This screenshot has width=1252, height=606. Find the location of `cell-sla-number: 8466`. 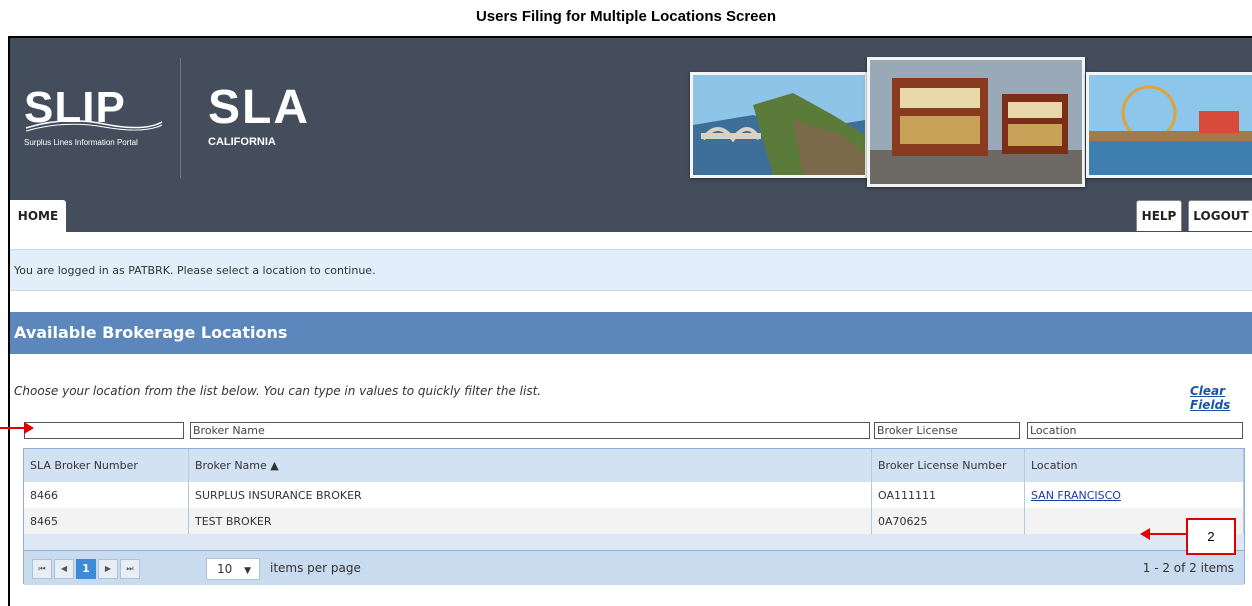

cell-sla-number: 8466 is located at coordinates (106, 495).